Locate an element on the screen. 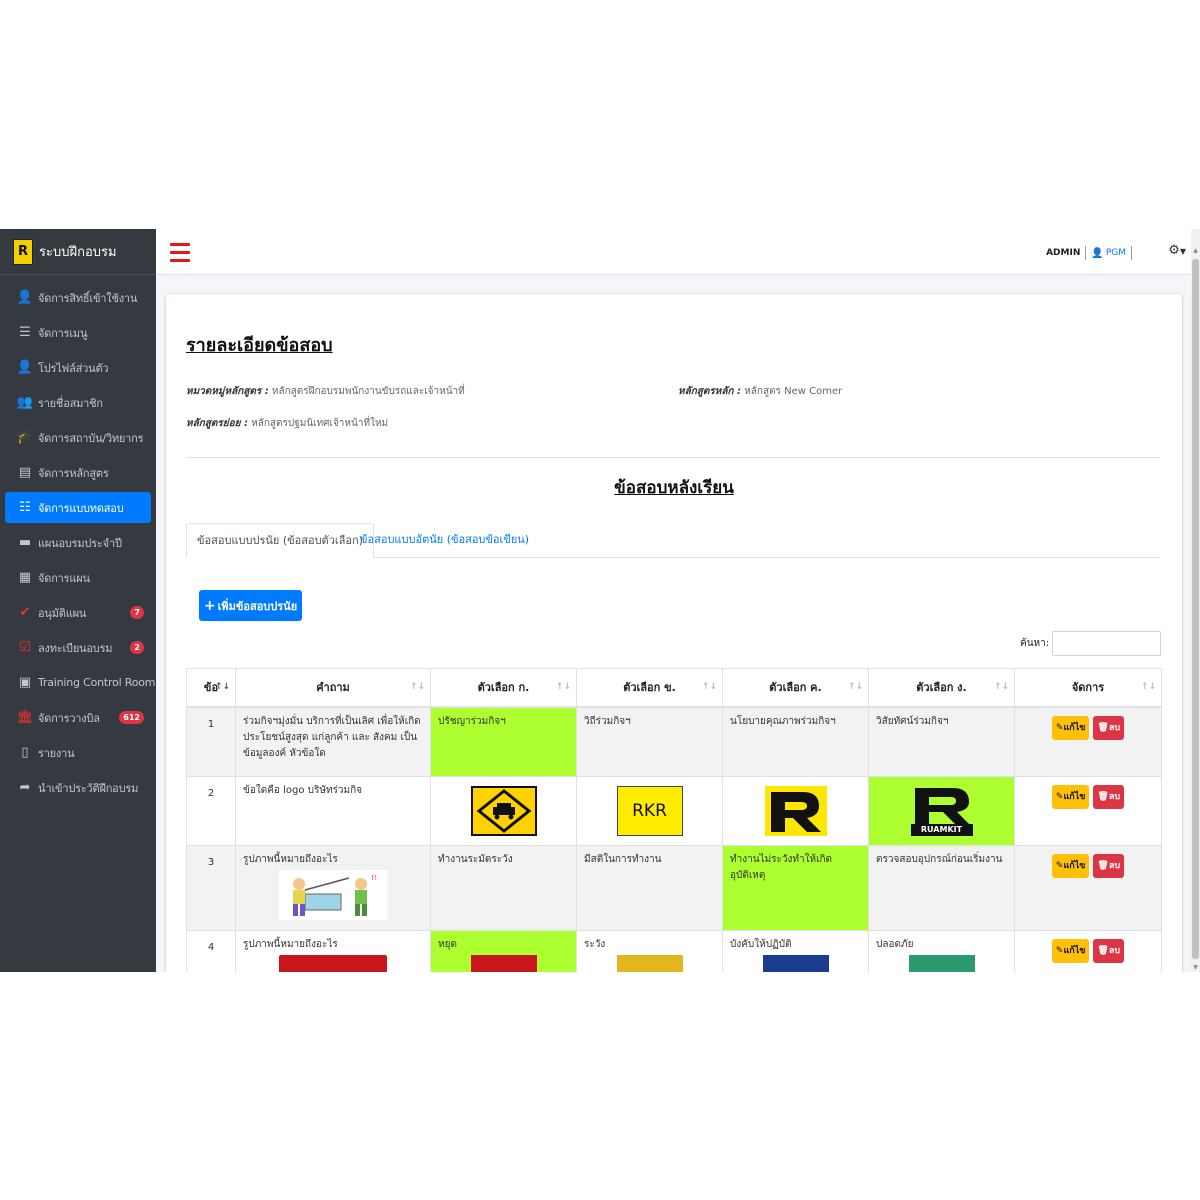  plus-icon: + is located at coordinates (209, 605).